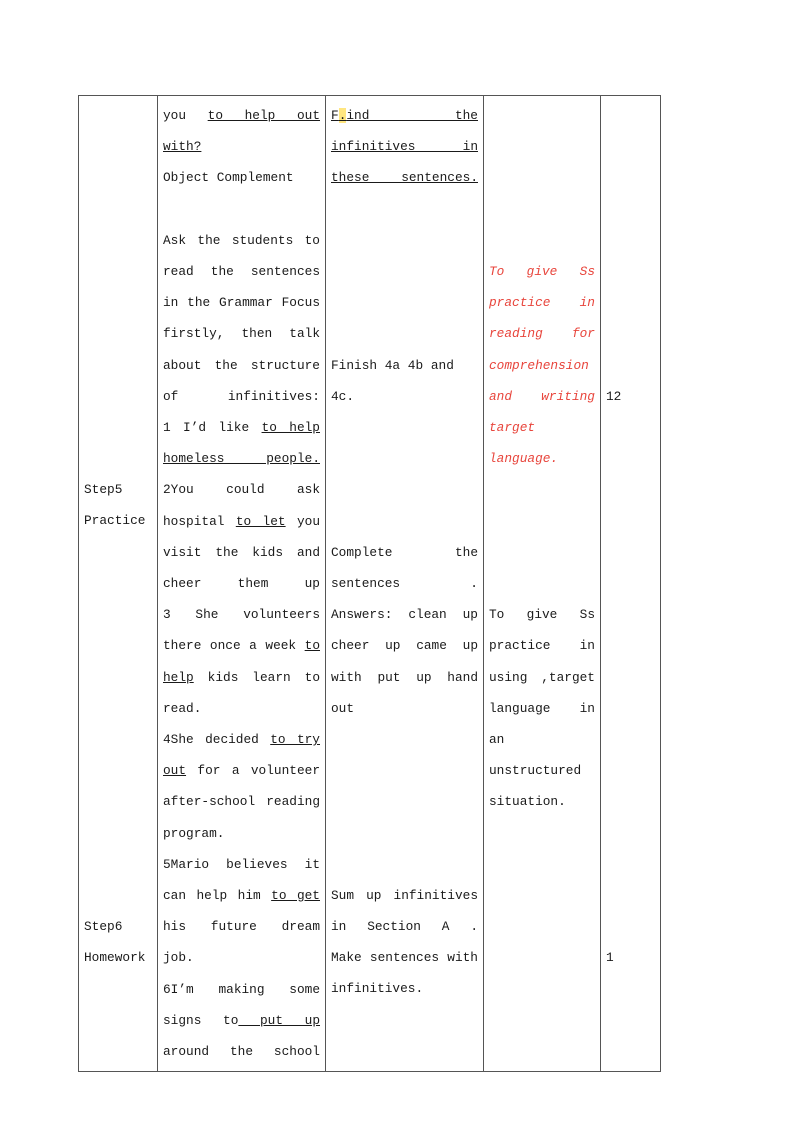 The width and height of the screenshot is (800, 1132). Describe the element at coordinates (260, 521) in the screenshot. I see `sentence-underlined: to let` at that location.